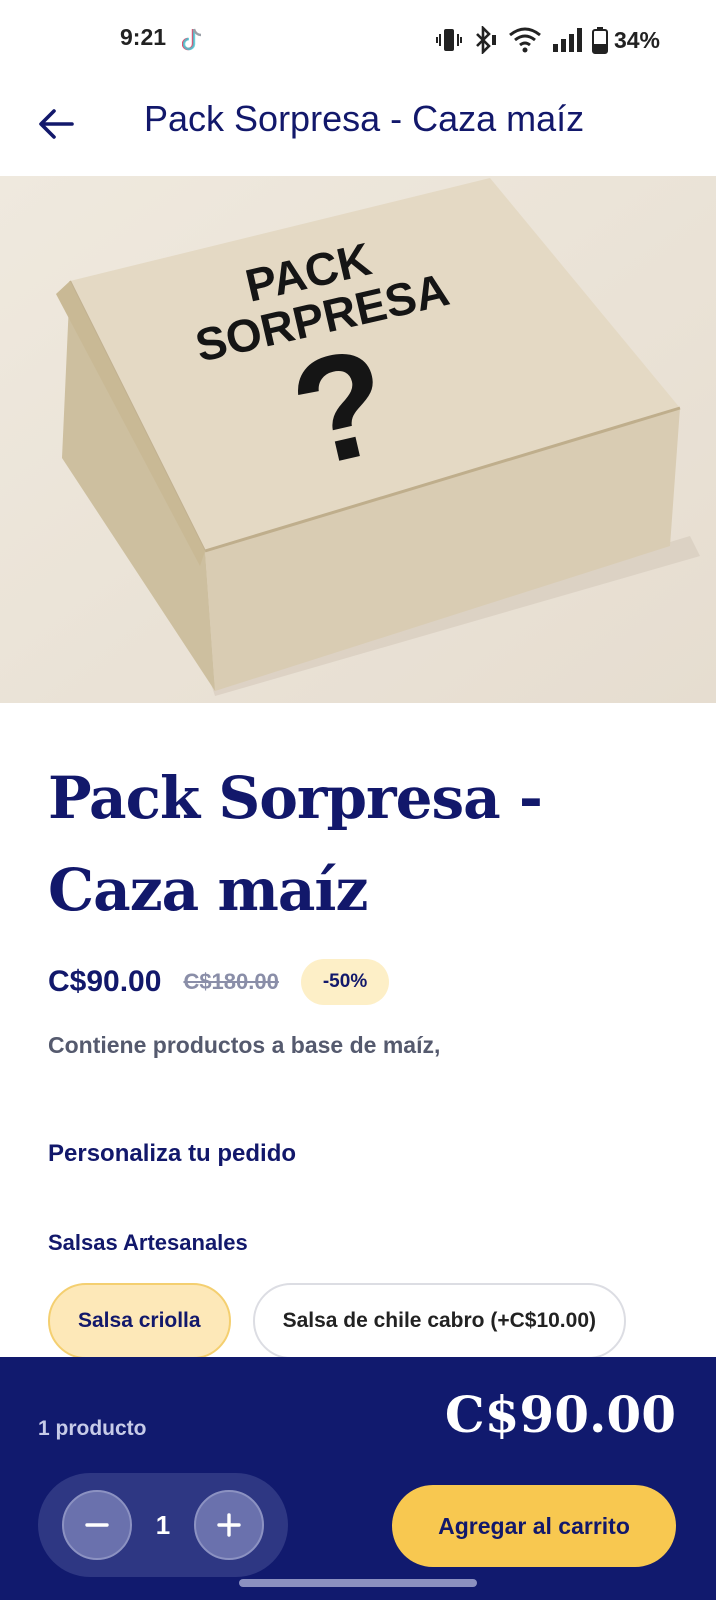 This screenshot has width=716, height=1600. What do you see at coordinates (244, 1045) in the screenshot?
I see `product-description: Contiene productos a base de maíz,` at bounding box center [244, 1045].